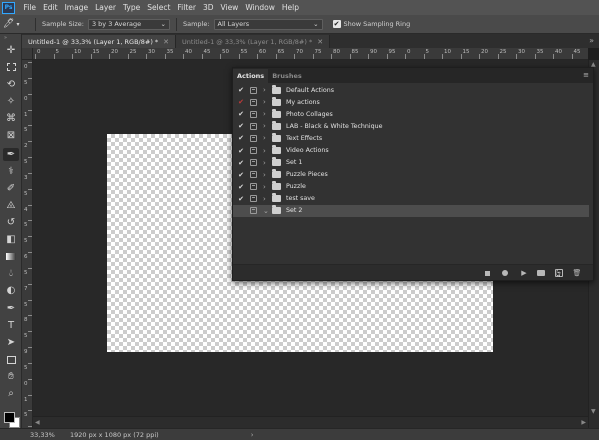  I want to click on action-set-row: ✔ › Video Actions, so click(411, 150).